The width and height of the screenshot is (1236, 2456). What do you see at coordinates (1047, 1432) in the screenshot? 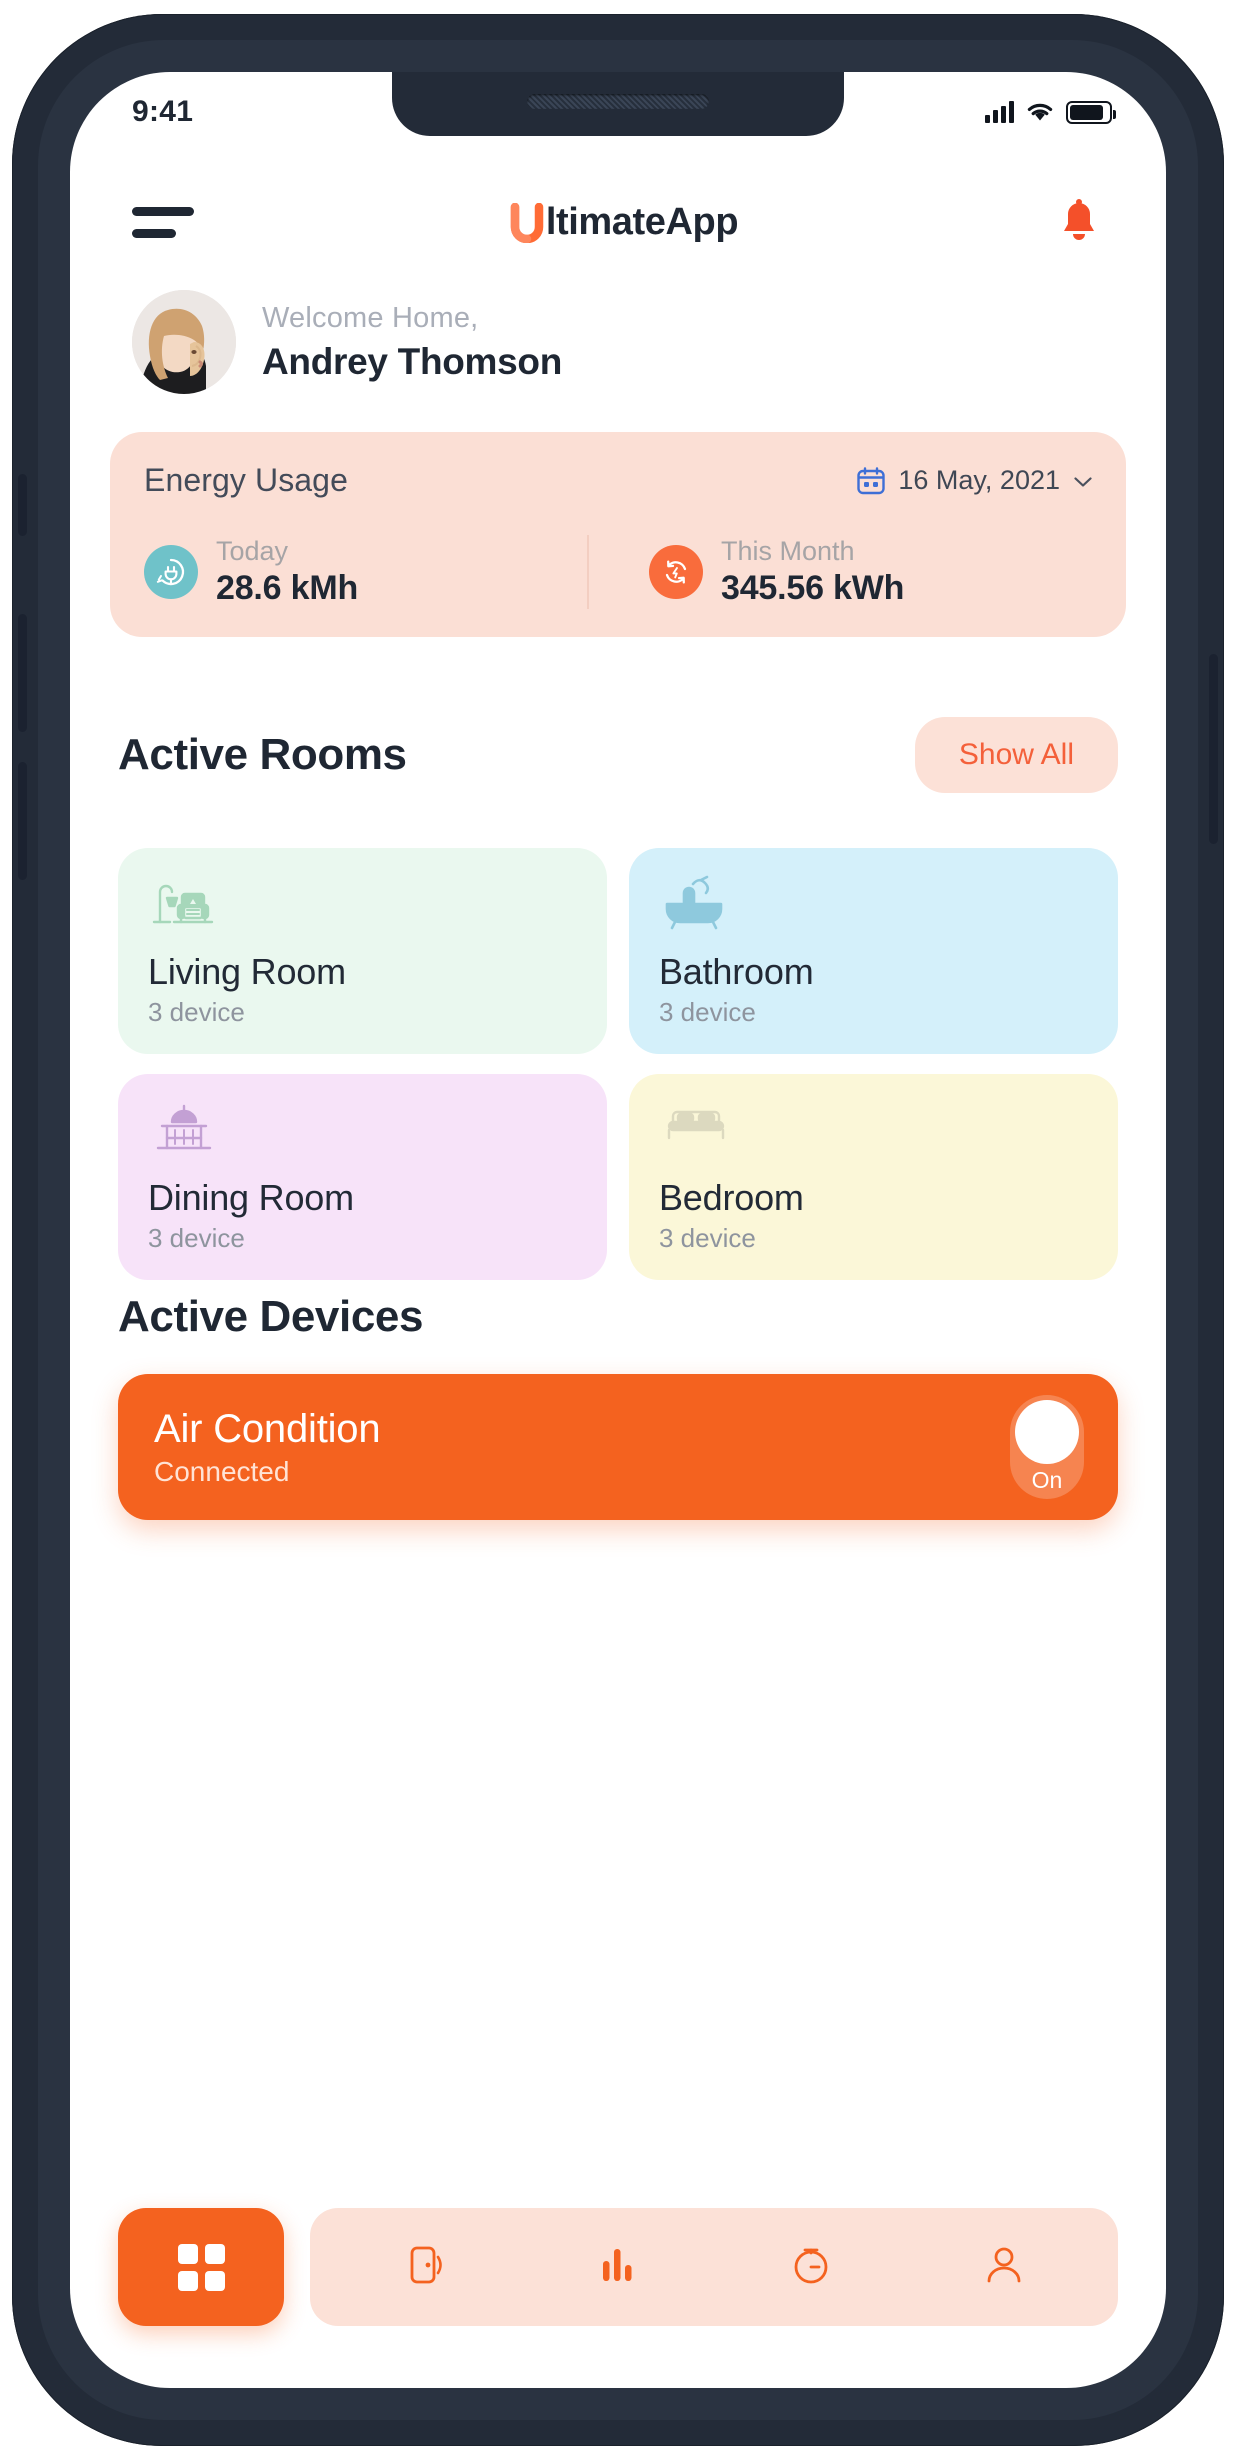
I see `toggle-knob` at bounding box center [1047, 1432].